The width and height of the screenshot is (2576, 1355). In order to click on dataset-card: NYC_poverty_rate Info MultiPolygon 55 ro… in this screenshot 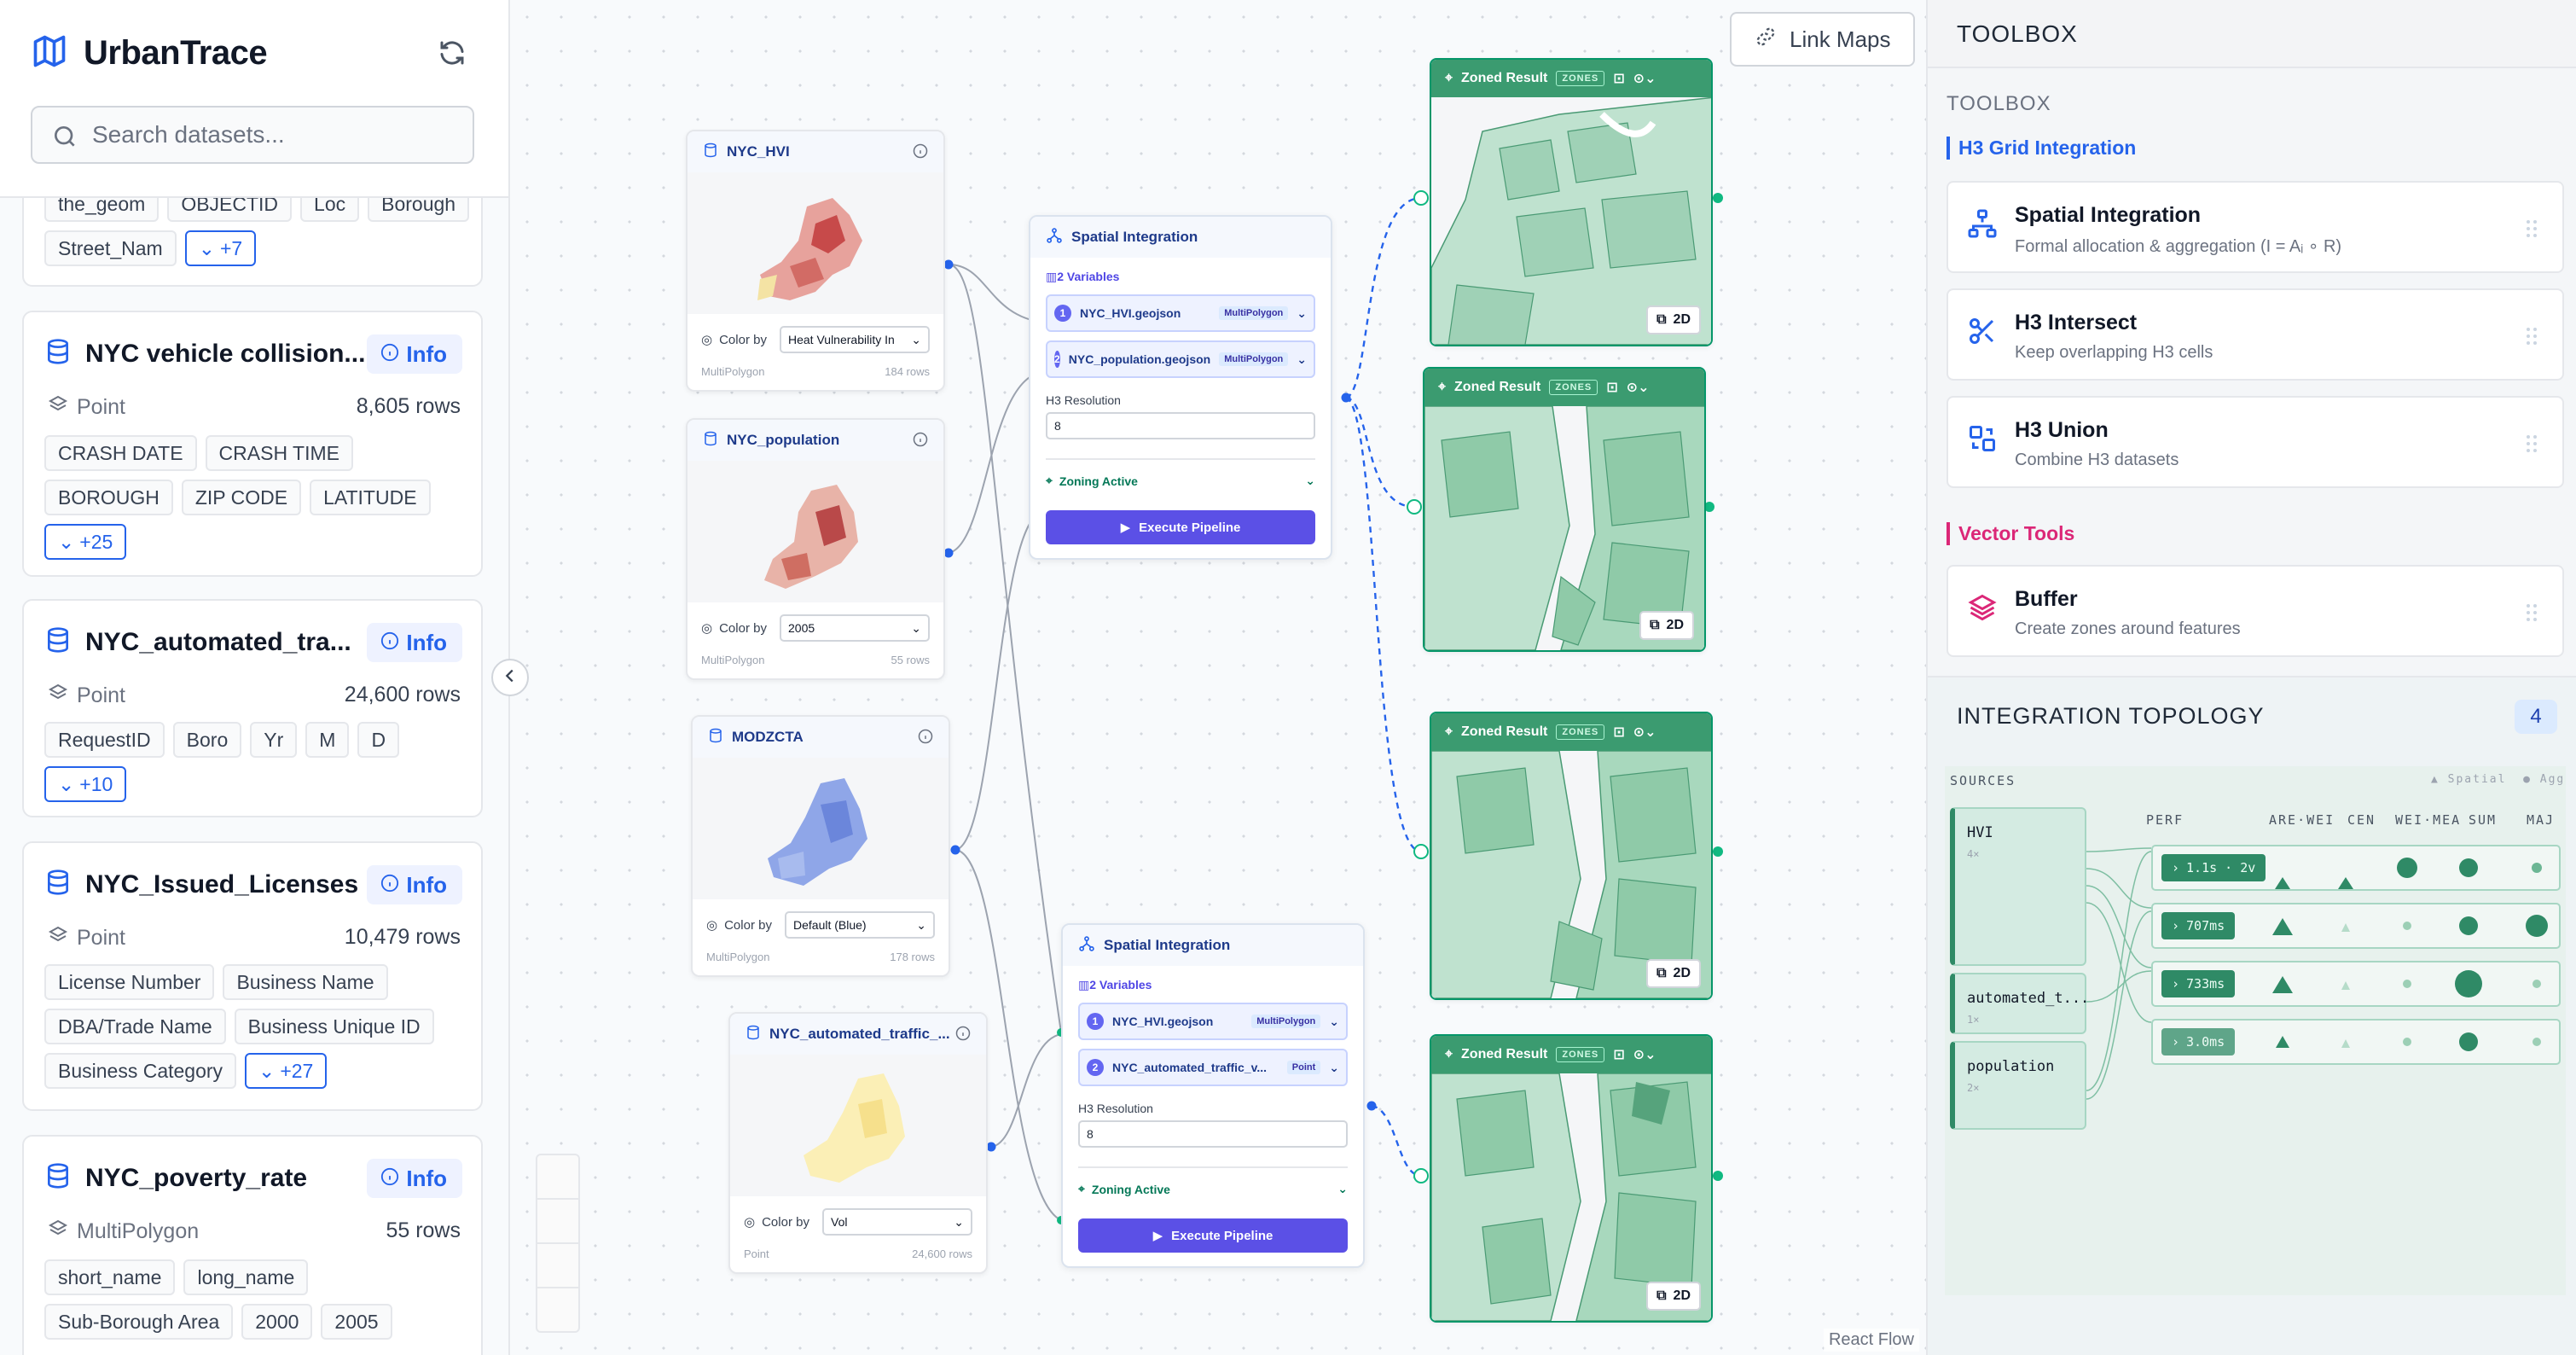, I will do `click(252, 1245)`.